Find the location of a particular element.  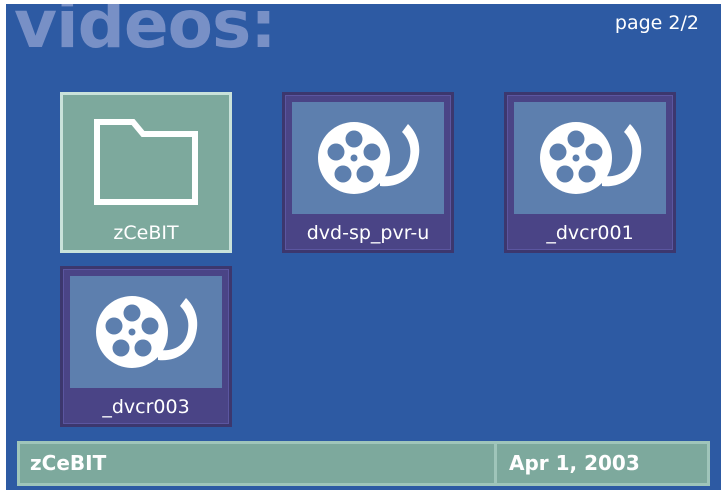

selected-item-name: zCeBIT is located at coordinates (68, 463).